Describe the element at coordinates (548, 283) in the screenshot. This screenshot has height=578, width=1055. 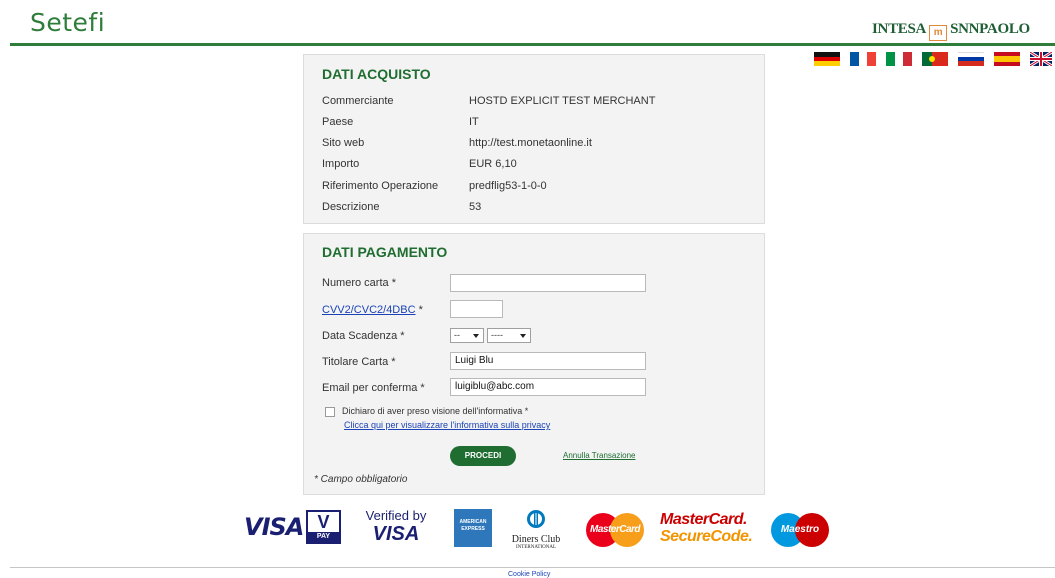
I see `card-number-input` at that location.